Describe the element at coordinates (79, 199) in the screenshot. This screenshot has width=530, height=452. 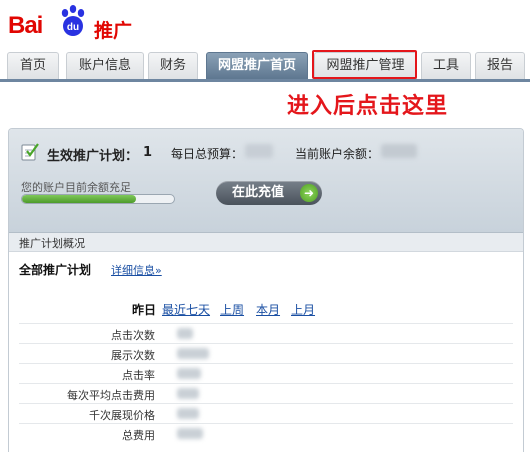
I see `balance-progress-fill` at that location.